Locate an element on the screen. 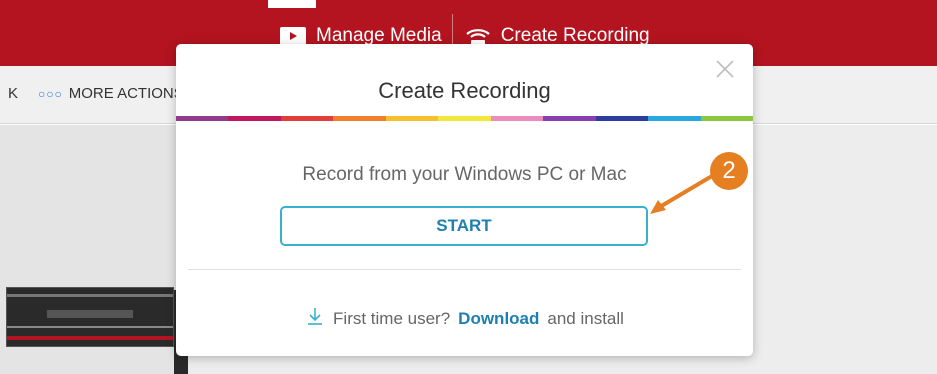  more-actions-button: ○○○ MORE ACTIONS is located at coordinates (111, 93).